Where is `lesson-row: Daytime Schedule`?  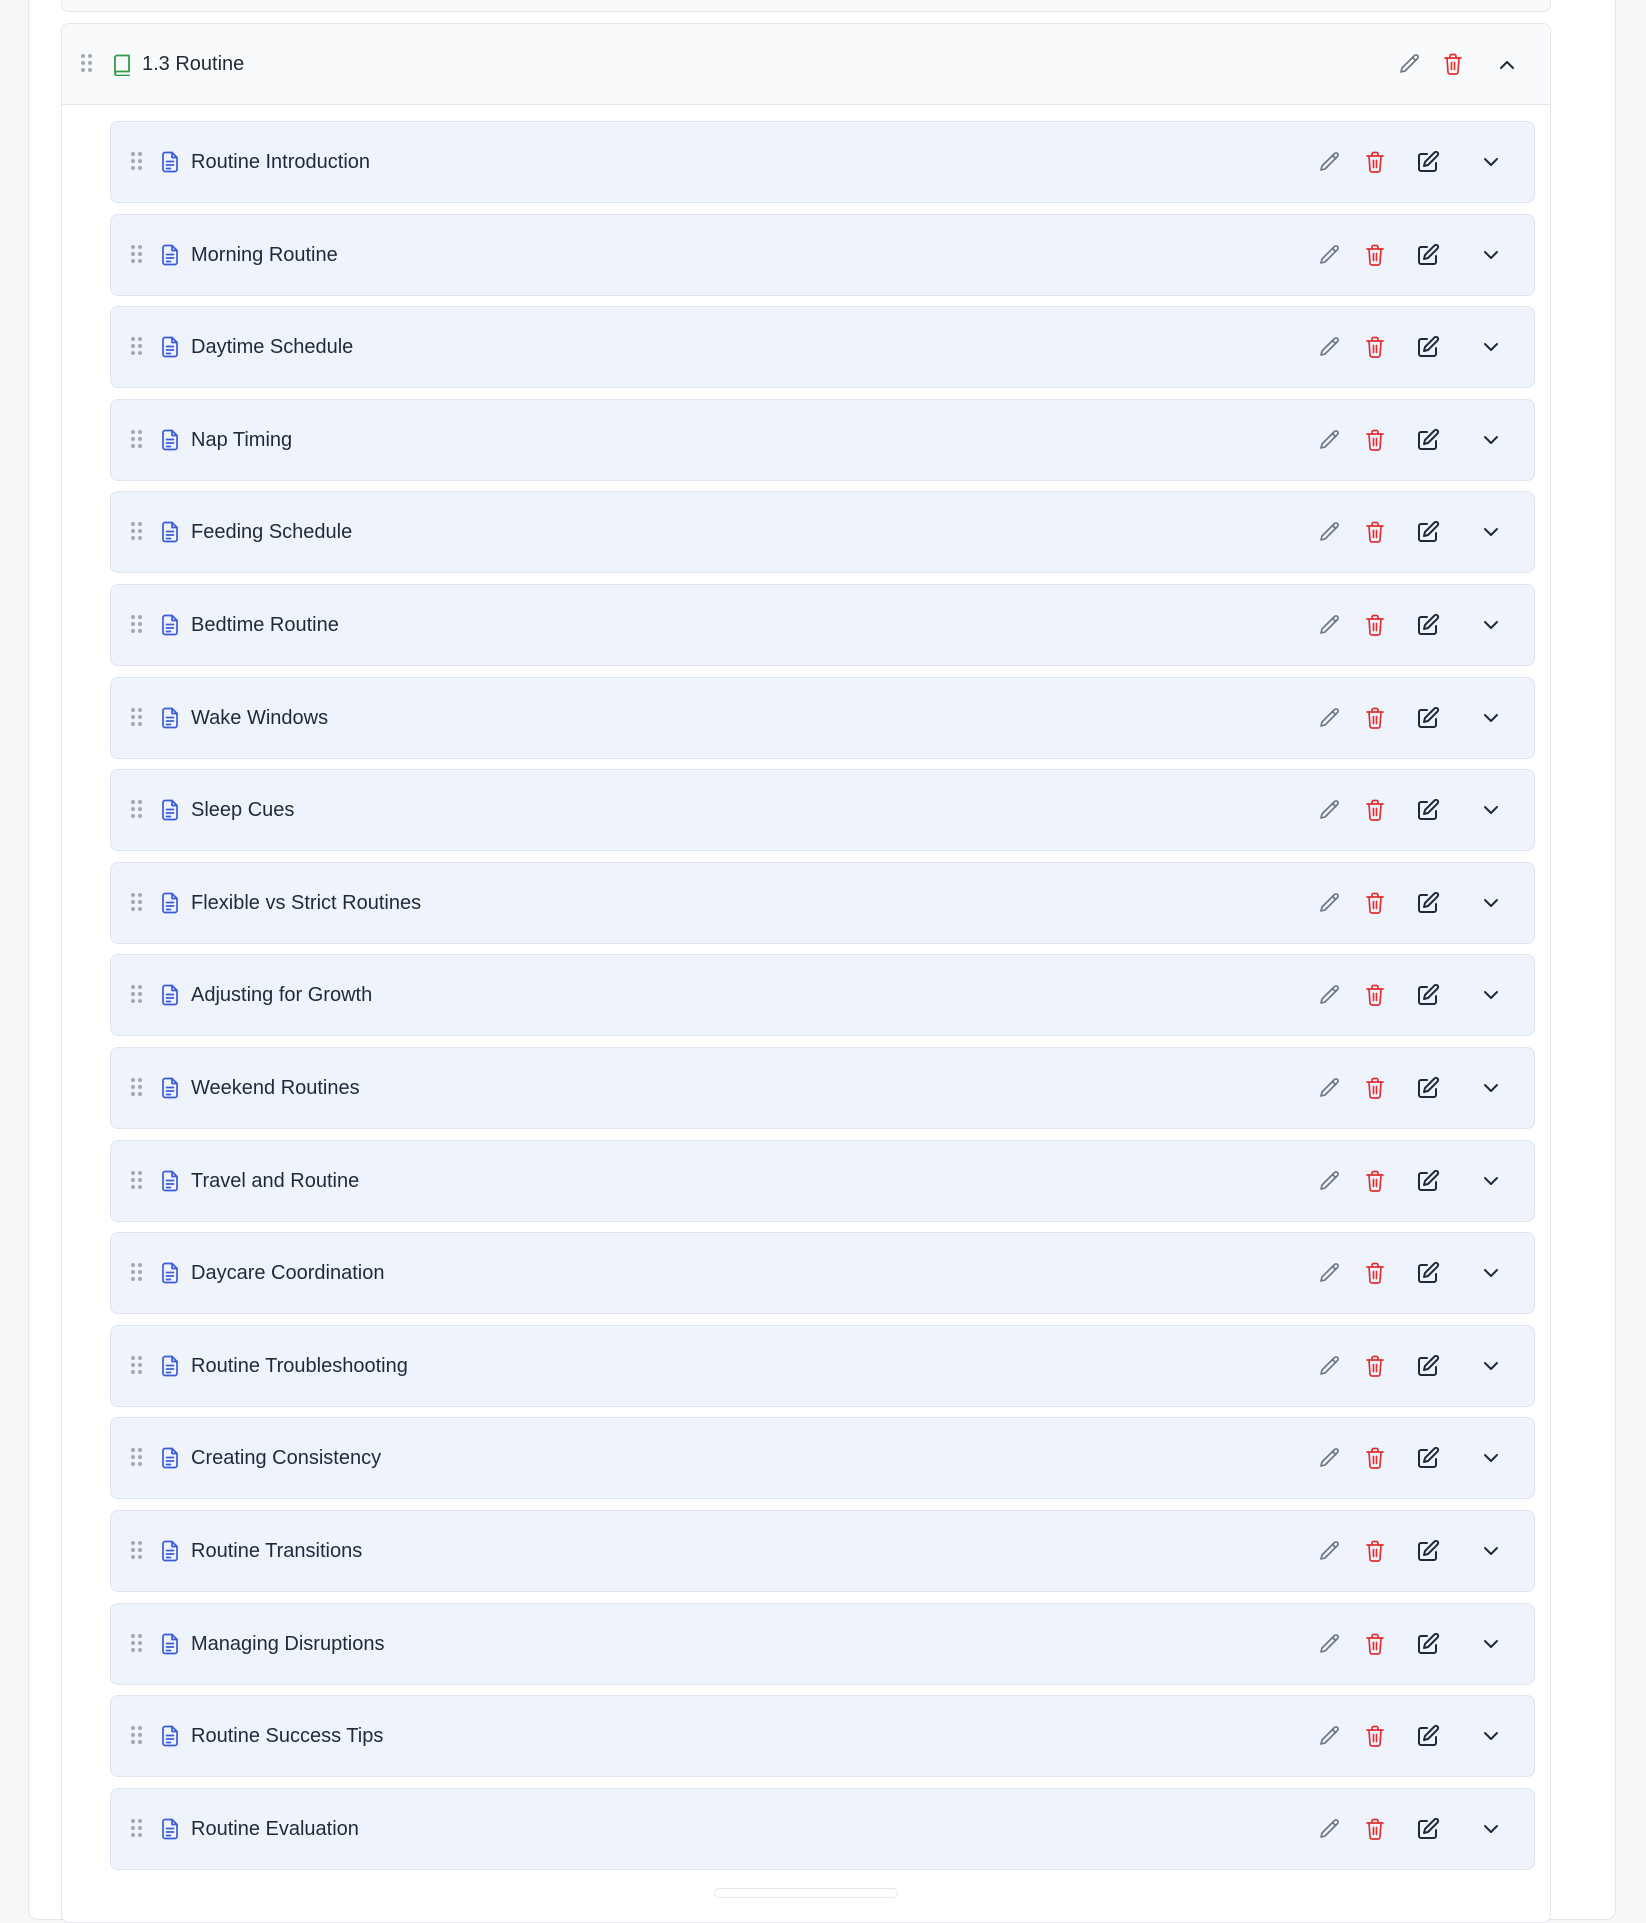 lesson-row: Daytime Schedule is located at coordinates (822, 347).